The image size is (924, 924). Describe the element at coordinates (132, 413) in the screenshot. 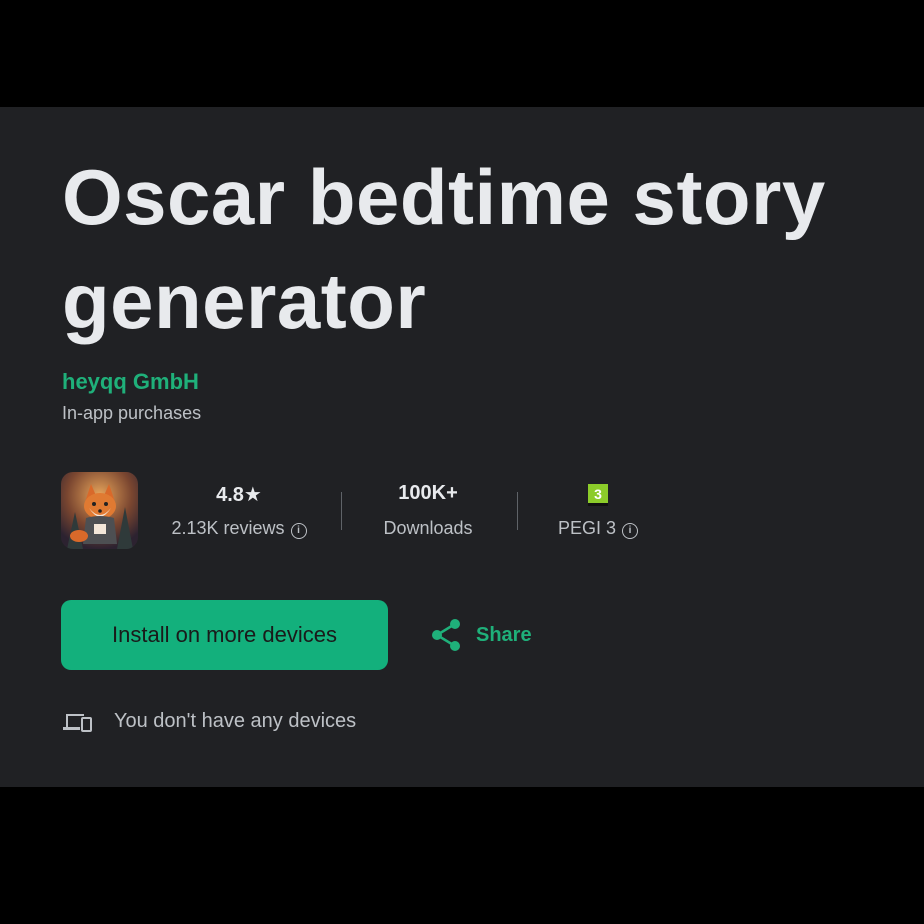

I see `in-app-purchases-label: In-app purchases` at that location.